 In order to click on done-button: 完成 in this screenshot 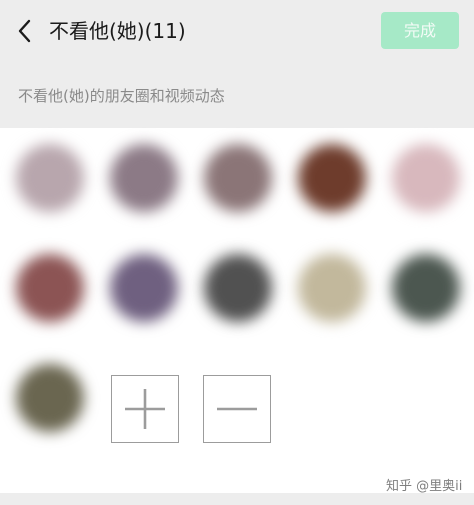, I will do `click(420, 30)`.